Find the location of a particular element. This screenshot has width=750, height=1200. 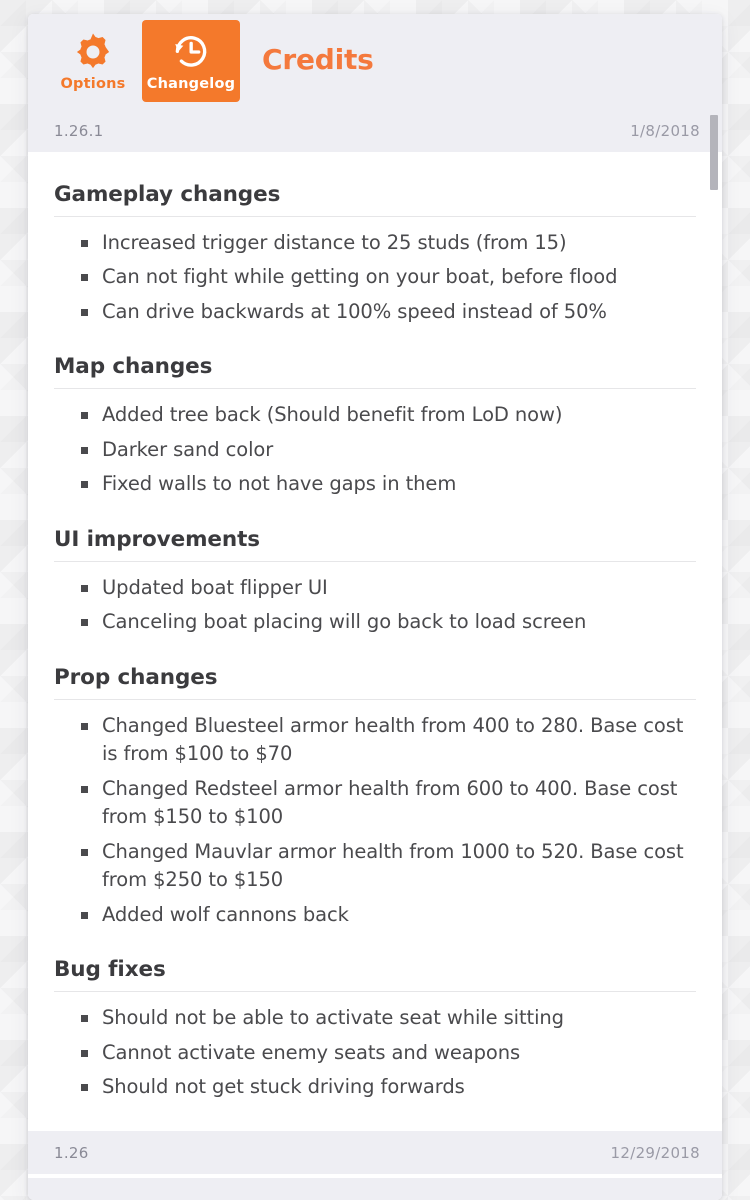

tab-changelog-label: Changelog is located at coordinates (191, 83).